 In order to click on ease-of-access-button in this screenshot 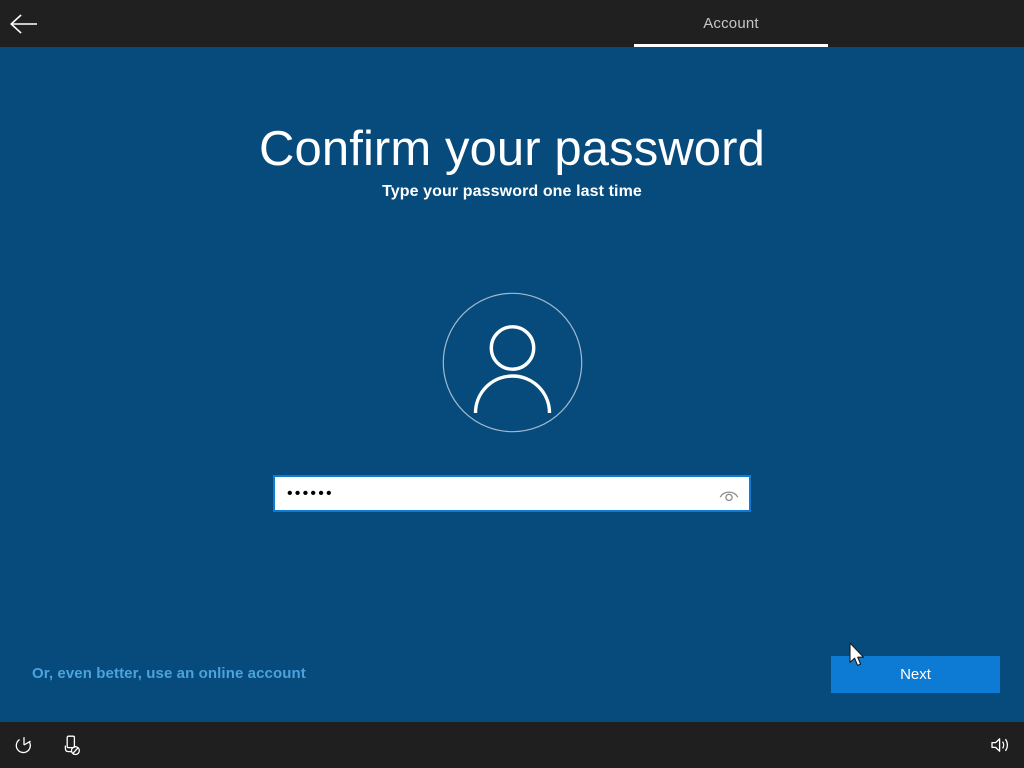, I will do `click(72, 745)`.